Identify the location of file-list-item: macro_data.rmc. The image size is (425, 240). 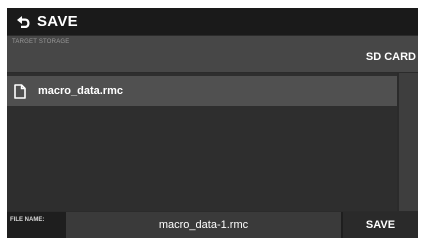
(202, 91).